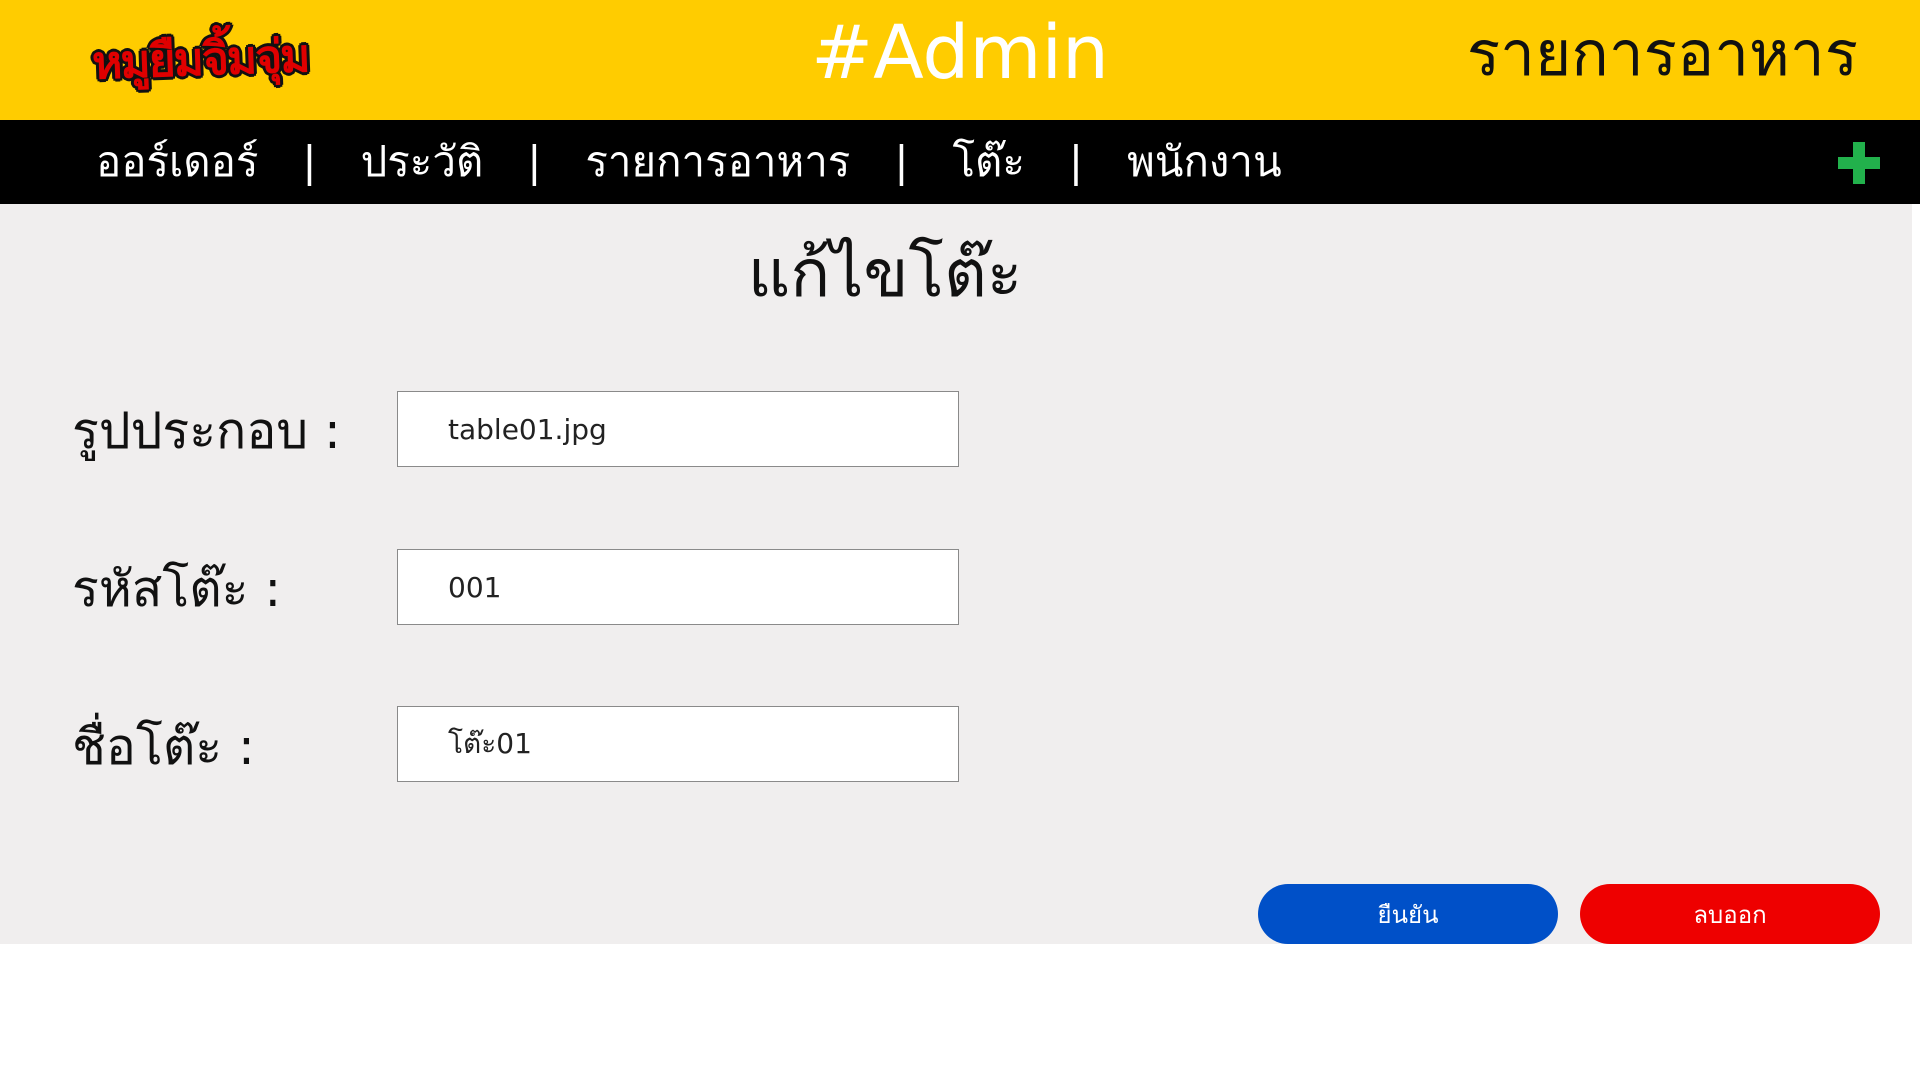 This screenshot has height=1080, width=1920. I want to click on table-code-label: รหัสโต๊ะ :, so click(177, 589).